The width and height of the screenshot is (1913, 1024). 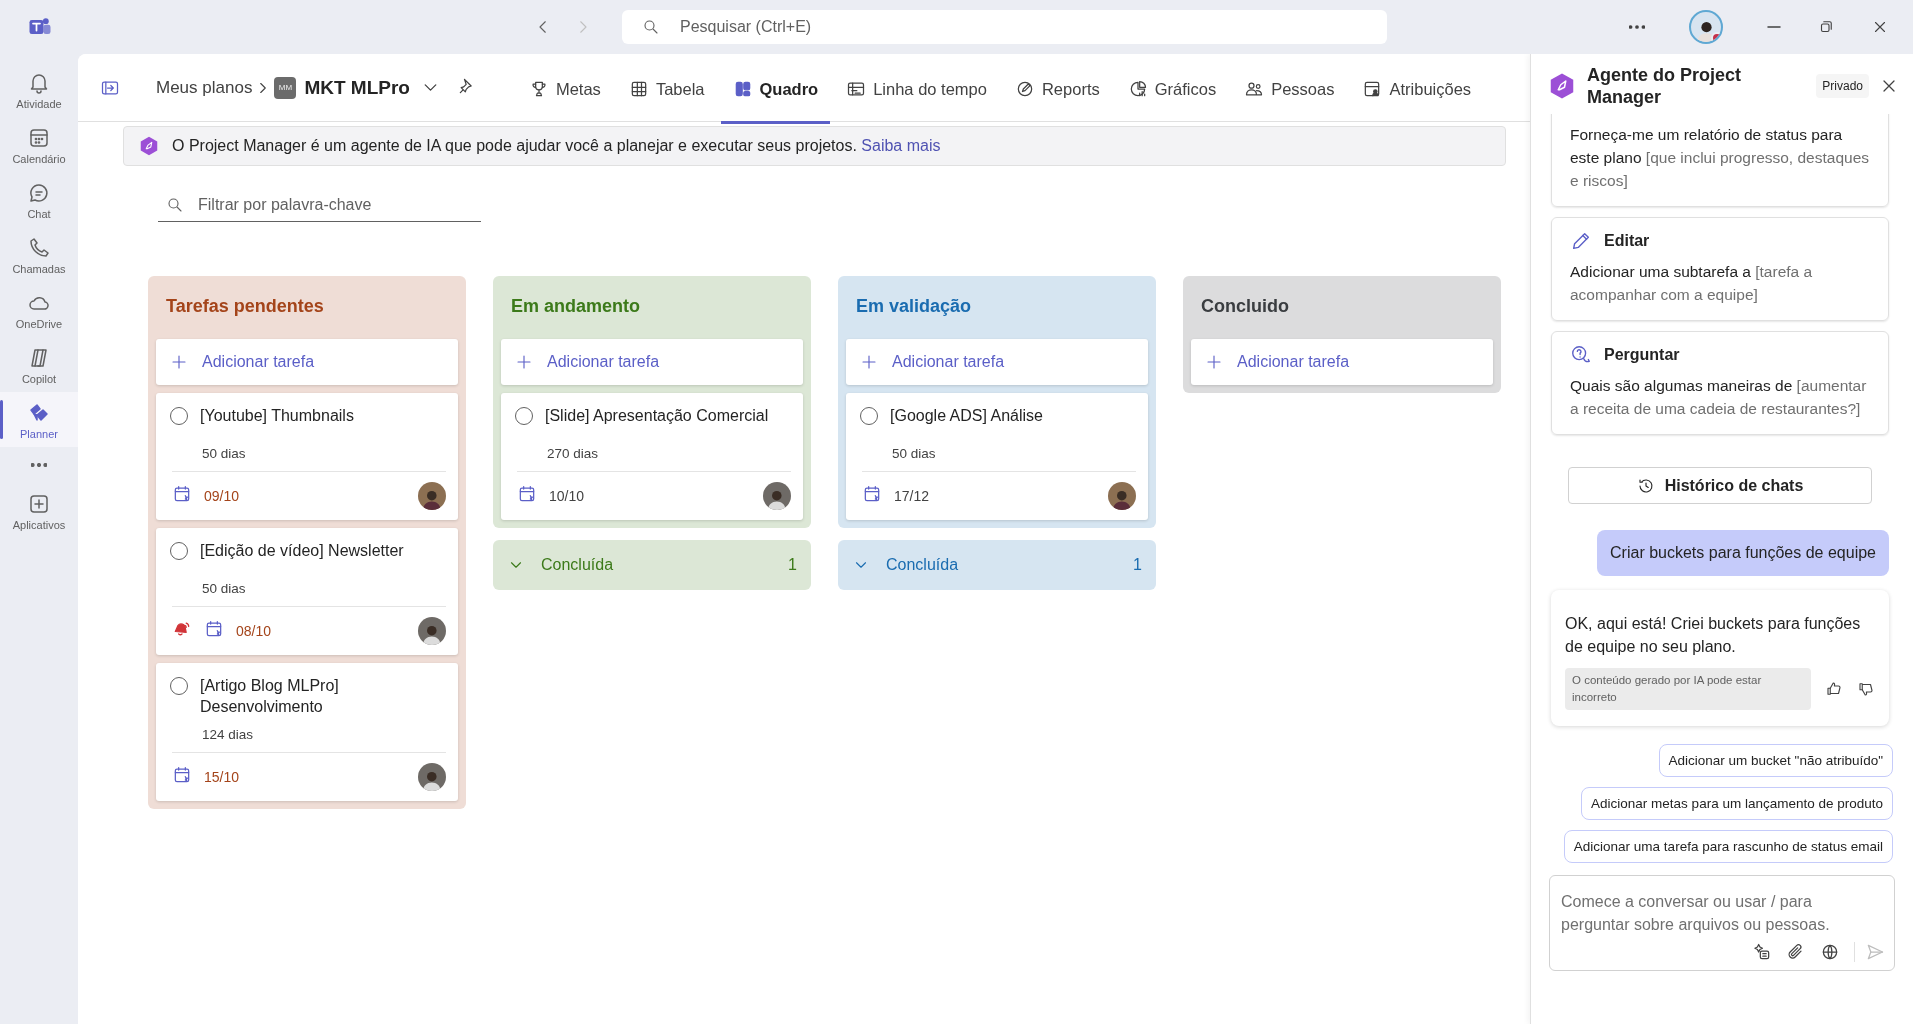 I want to click on due-date: 09/10, so click(x=222, y=496).